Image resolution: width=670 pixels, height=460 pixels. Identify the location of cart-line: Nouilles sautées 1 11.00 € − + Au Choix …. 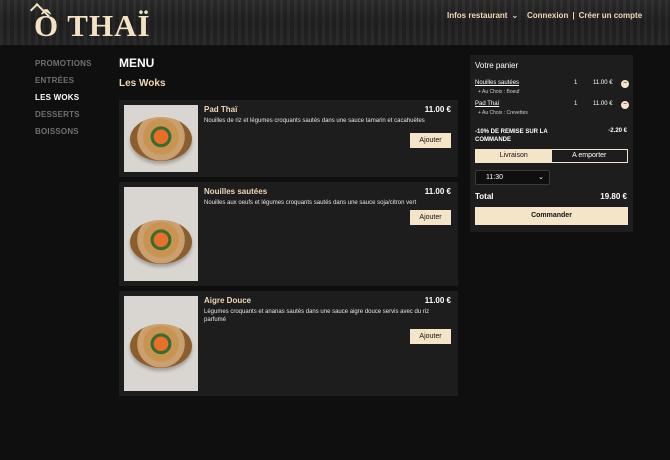
(552, 89).